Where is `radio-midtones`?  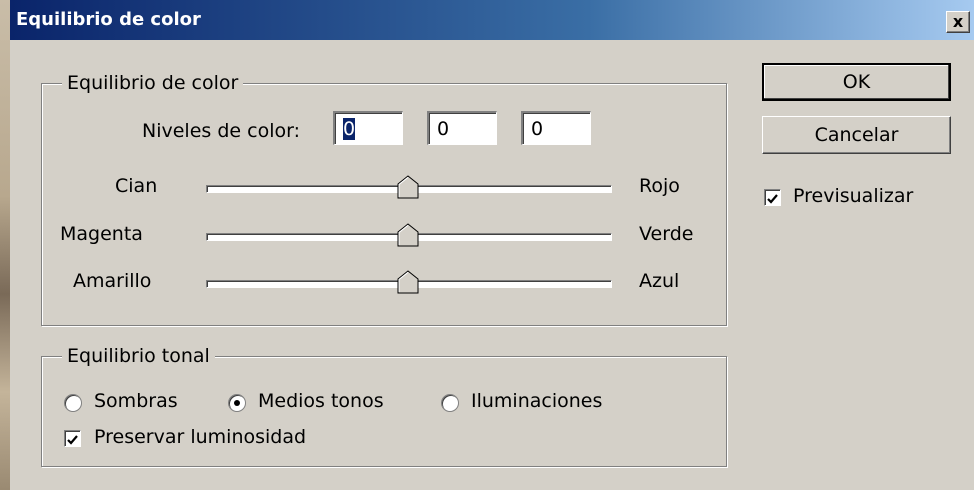
radio-midtones is located at coordinates (237, 403).